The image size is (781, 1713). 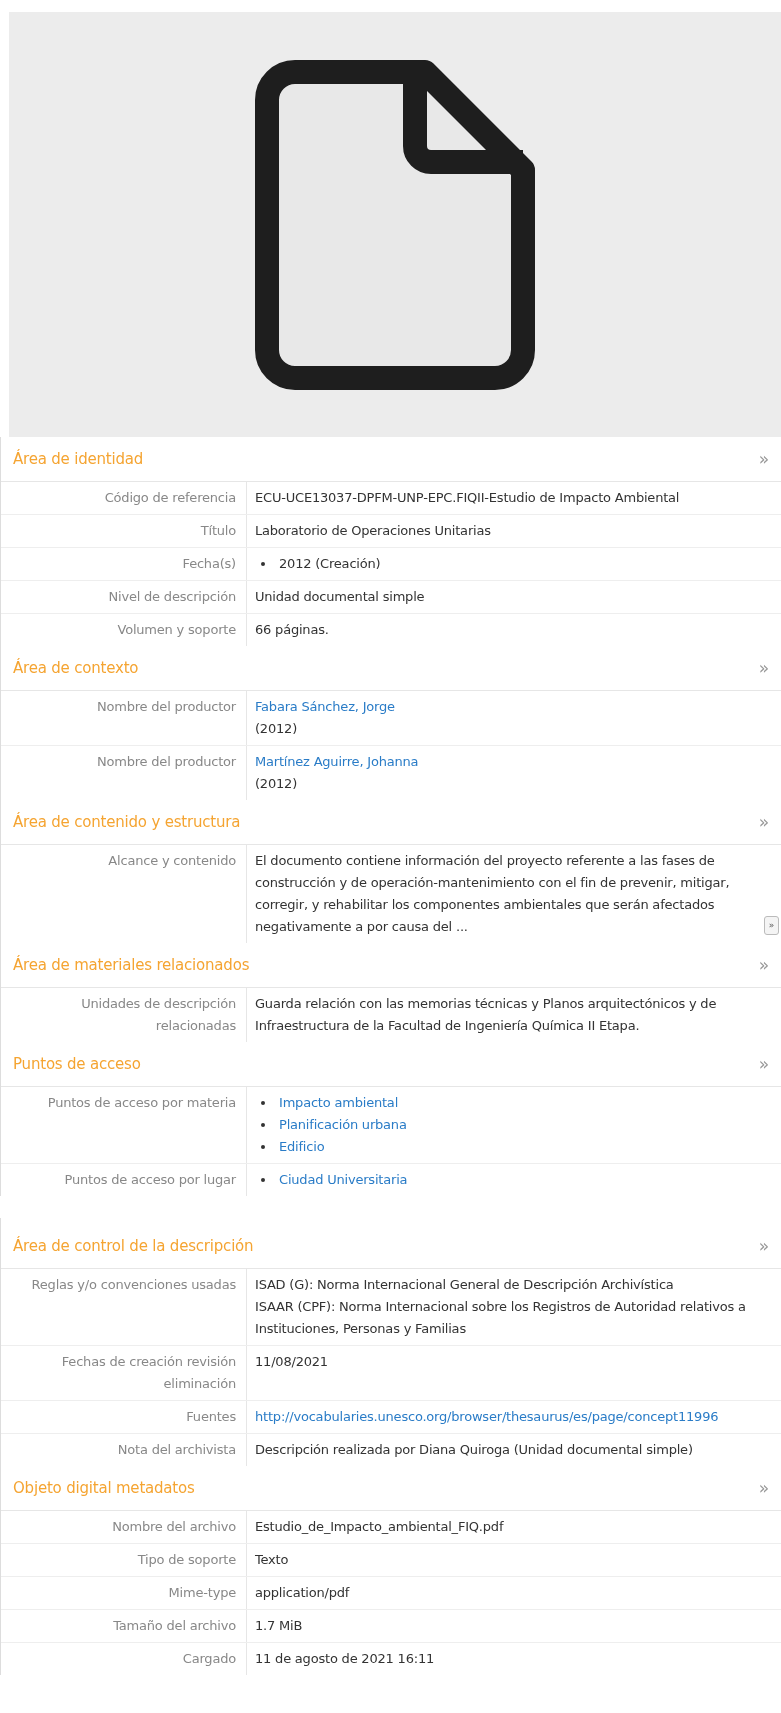 What do you see at coordinates (158, 1014) in the screenshot?
I see `field-label: Unidades de descripción relacionadas` at bounding box center [158, 1014].